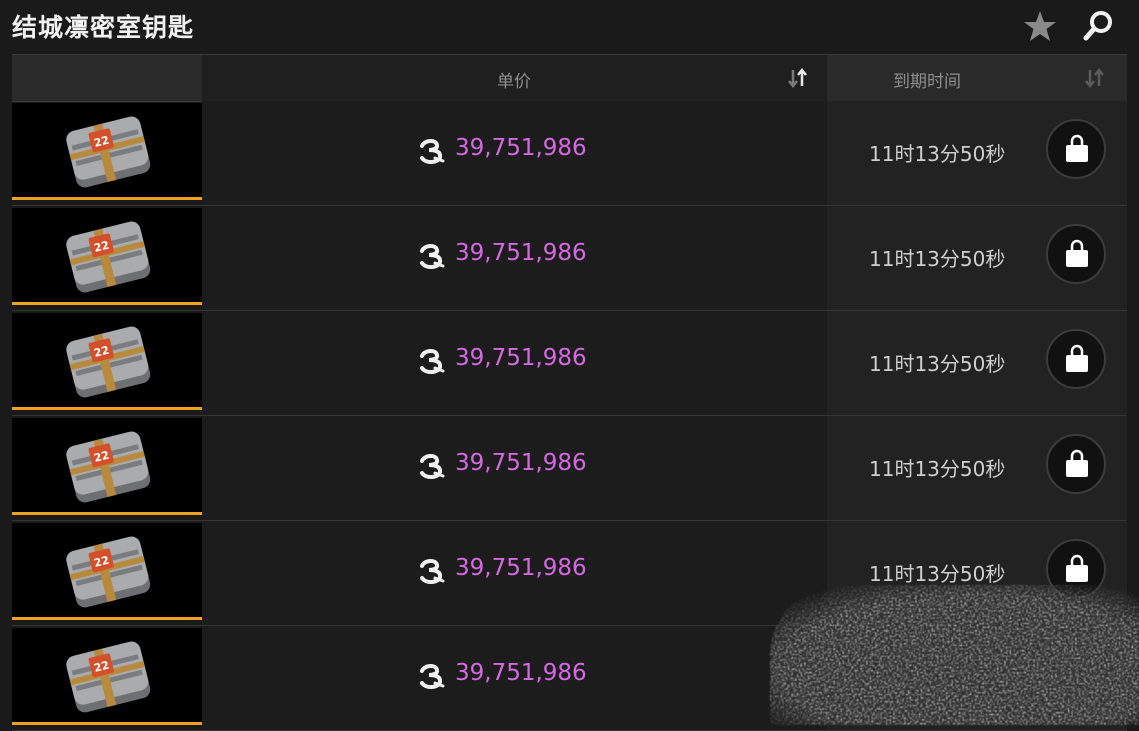  I want to click on price-column-header: 单价, so click(514, 78).